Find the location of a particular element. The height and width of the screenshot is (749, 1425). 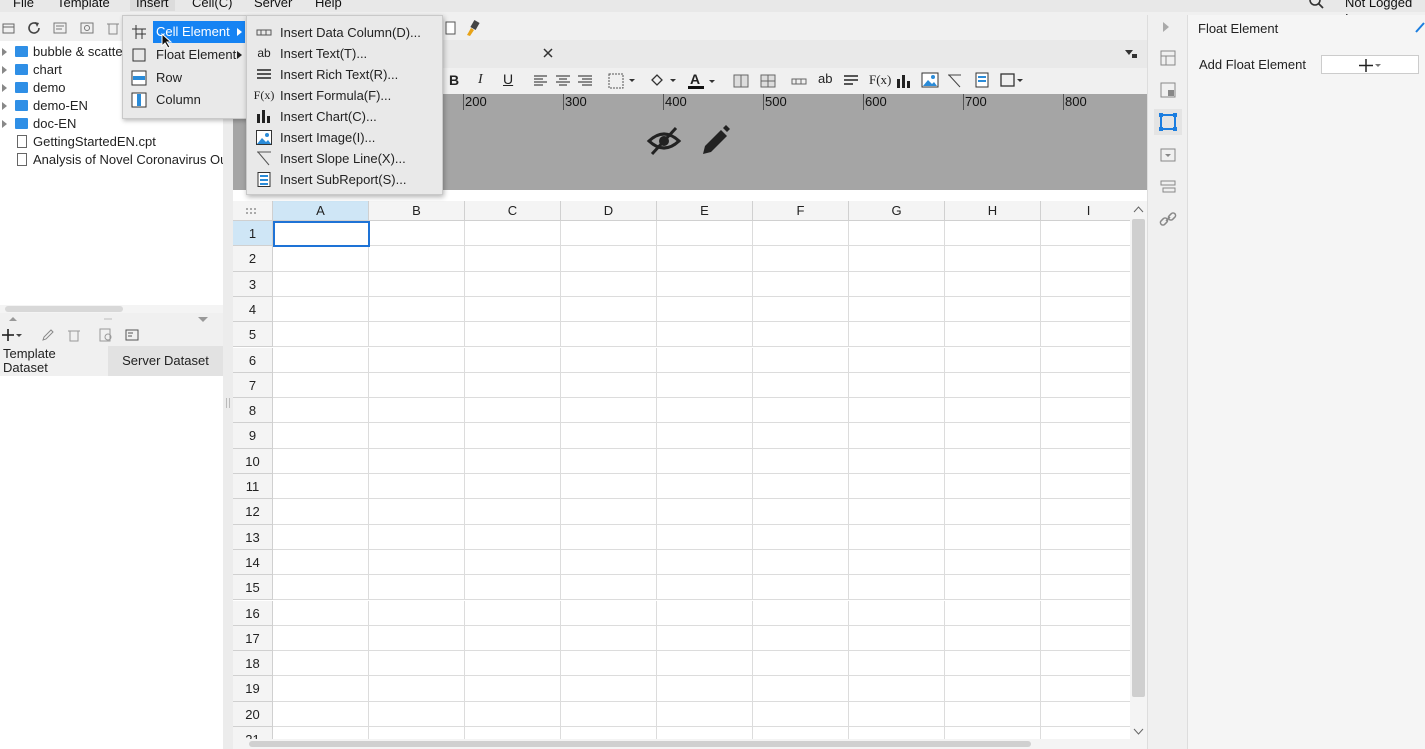

add-float-element-dropdown is located at coordinates (1370, 64).